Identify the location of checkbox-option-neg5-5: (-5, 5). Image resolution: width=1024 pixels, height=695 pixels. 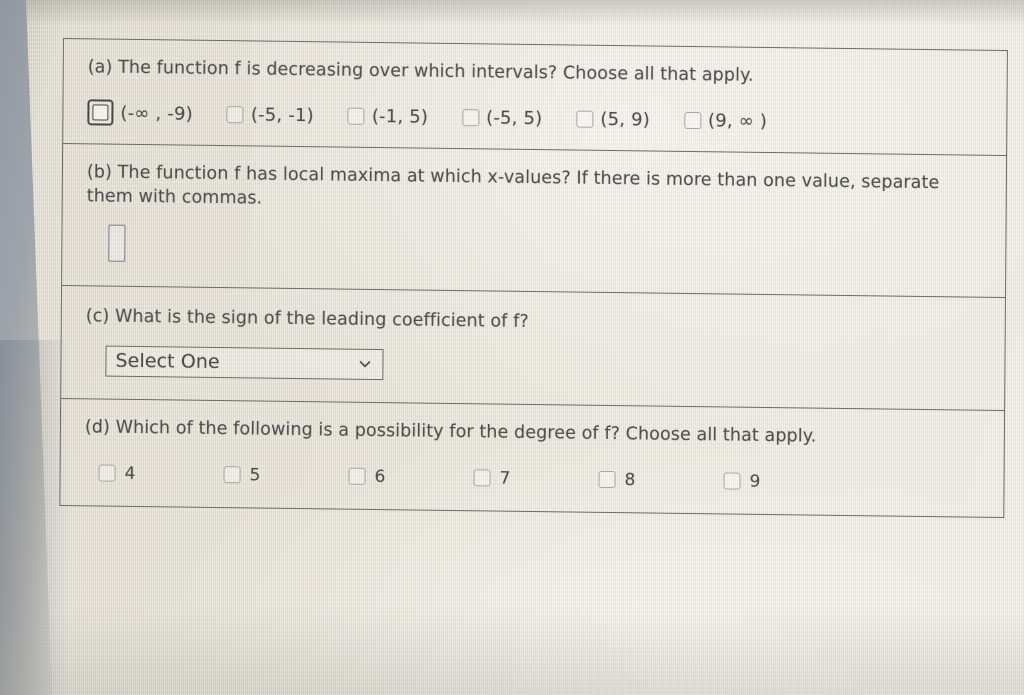
(502, 118).